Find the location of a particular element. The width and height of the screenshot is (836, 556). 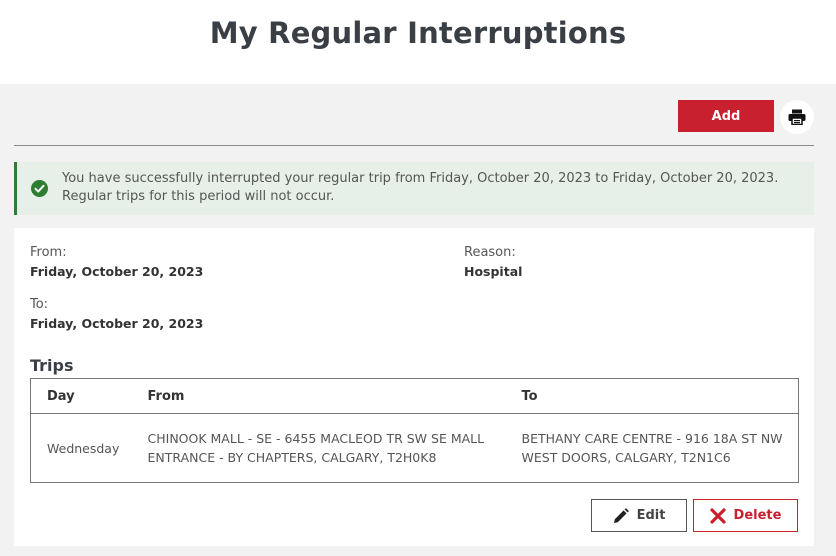

printer-icon is located at coordinates (797, 117).